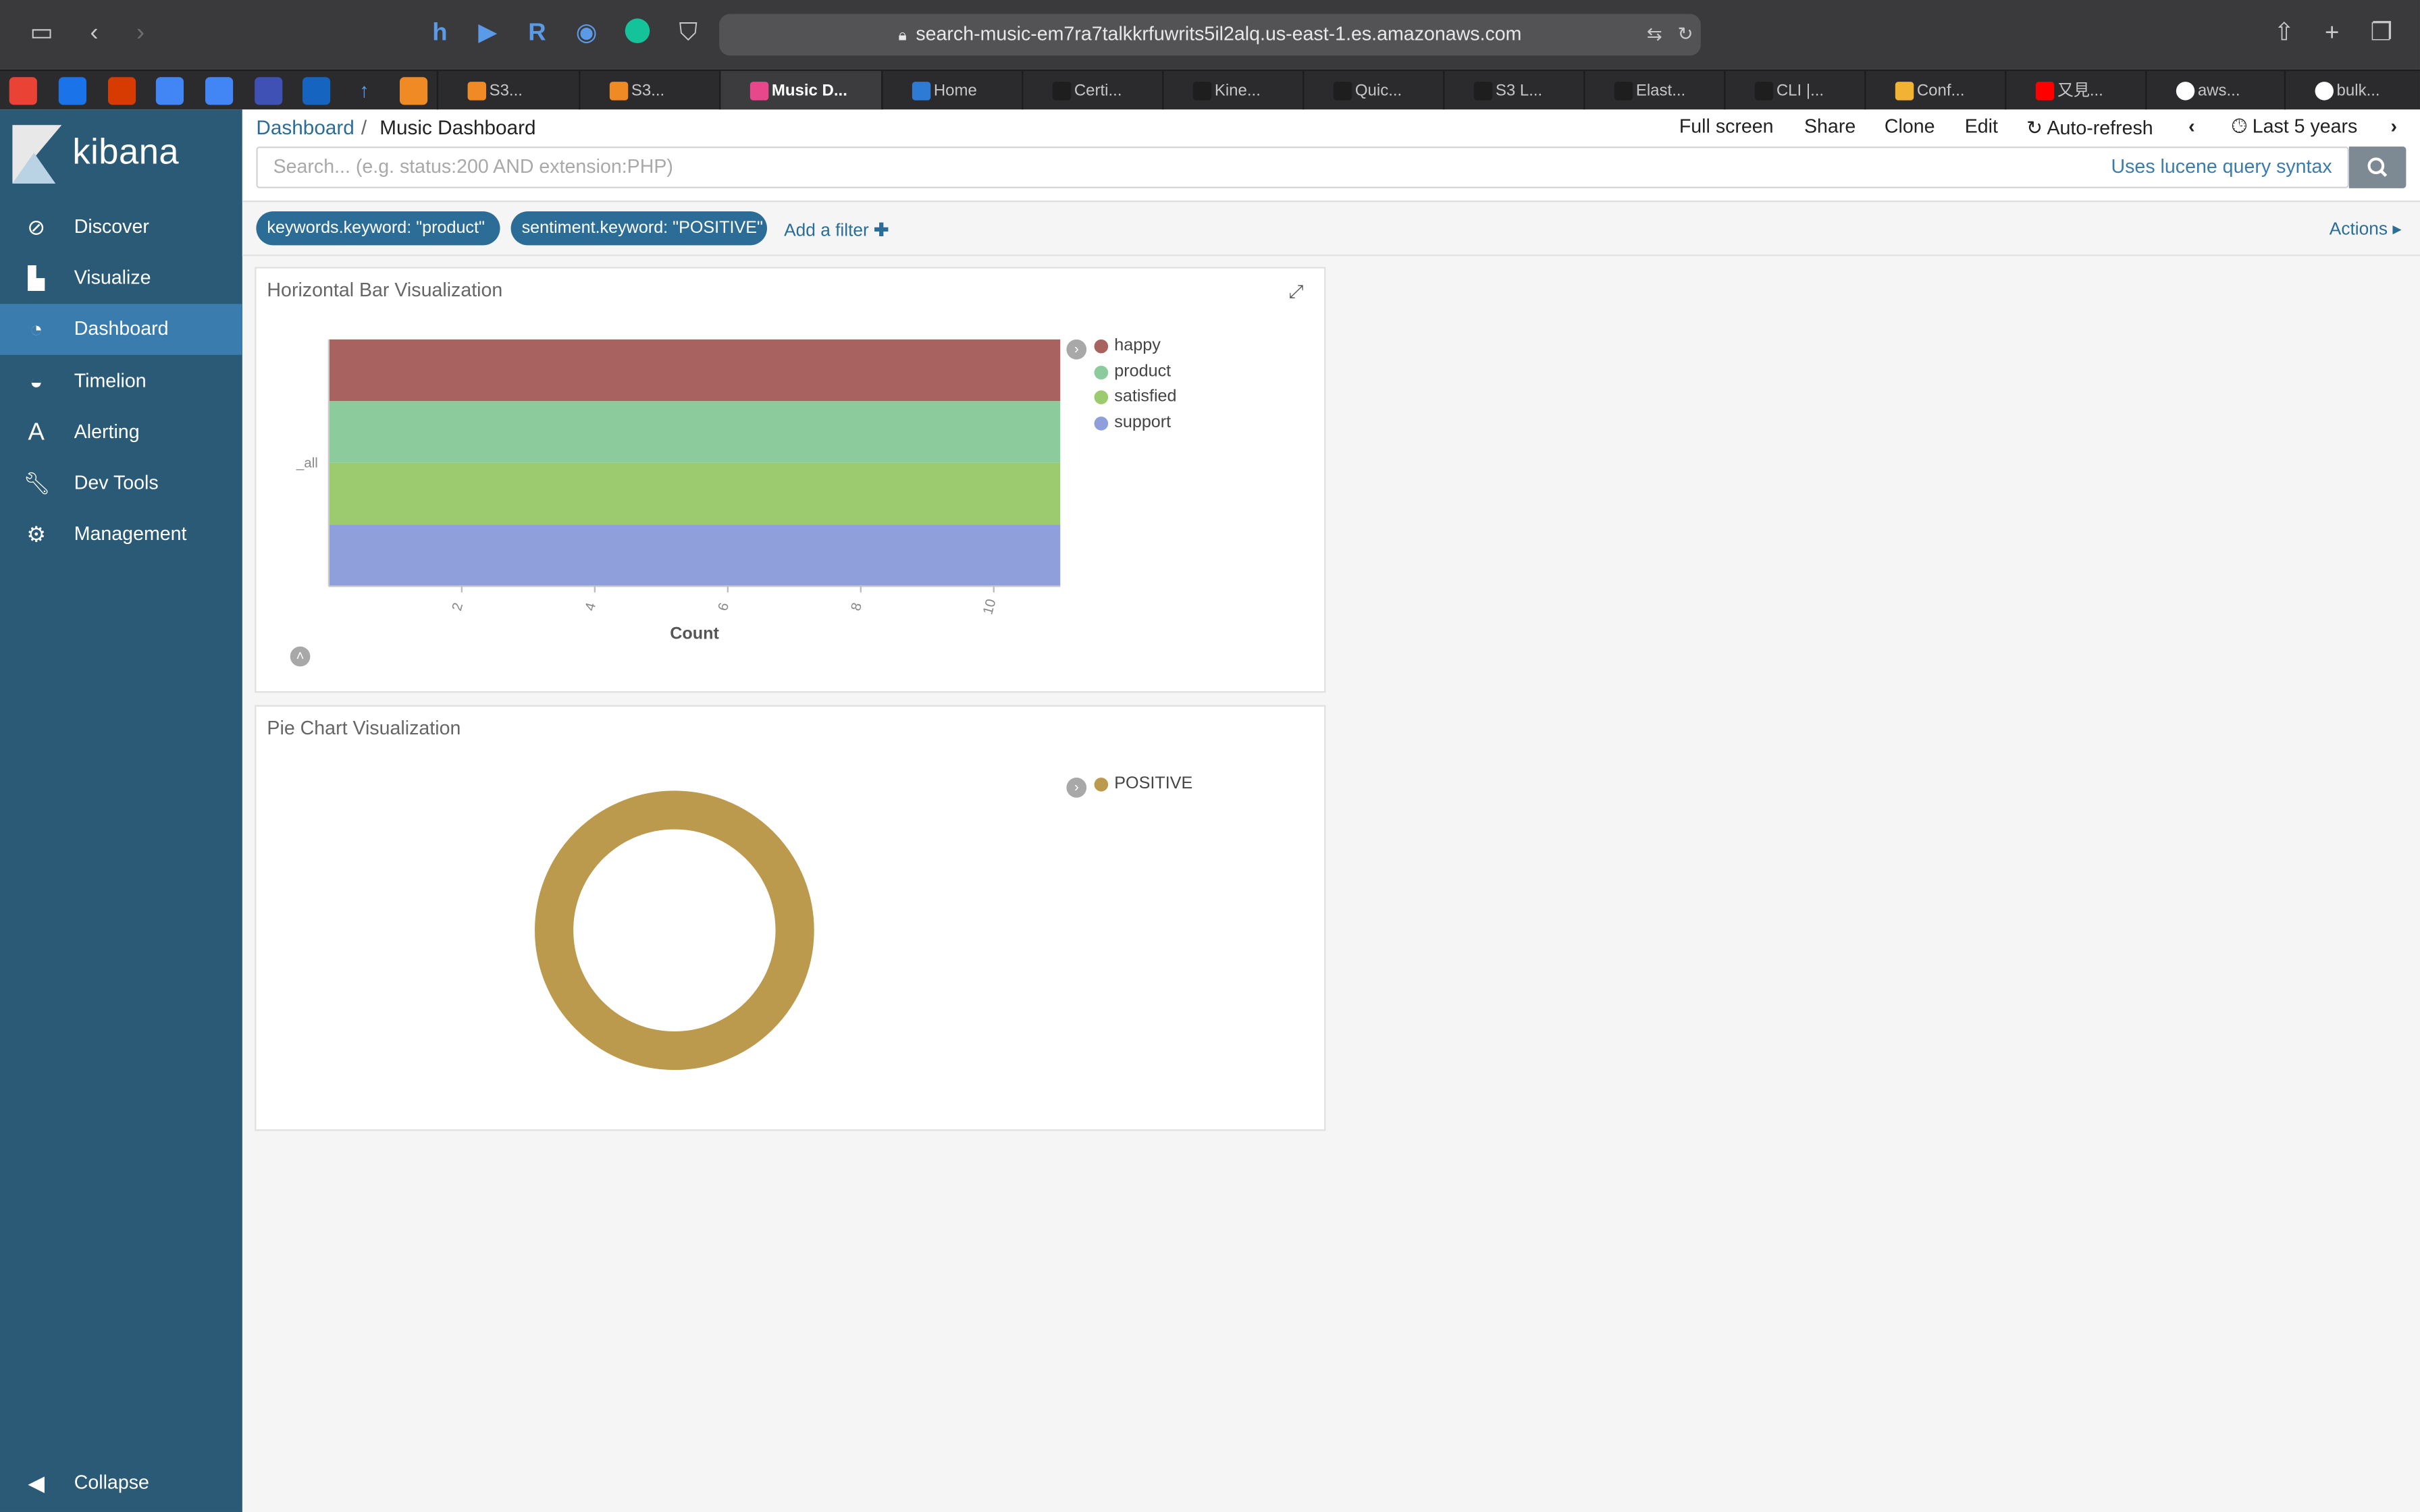 Image resolution: width=2420 pixels, height=1512 pixels. I want to click on nav-visualize: ▙ Visualize, so click(121, 278).